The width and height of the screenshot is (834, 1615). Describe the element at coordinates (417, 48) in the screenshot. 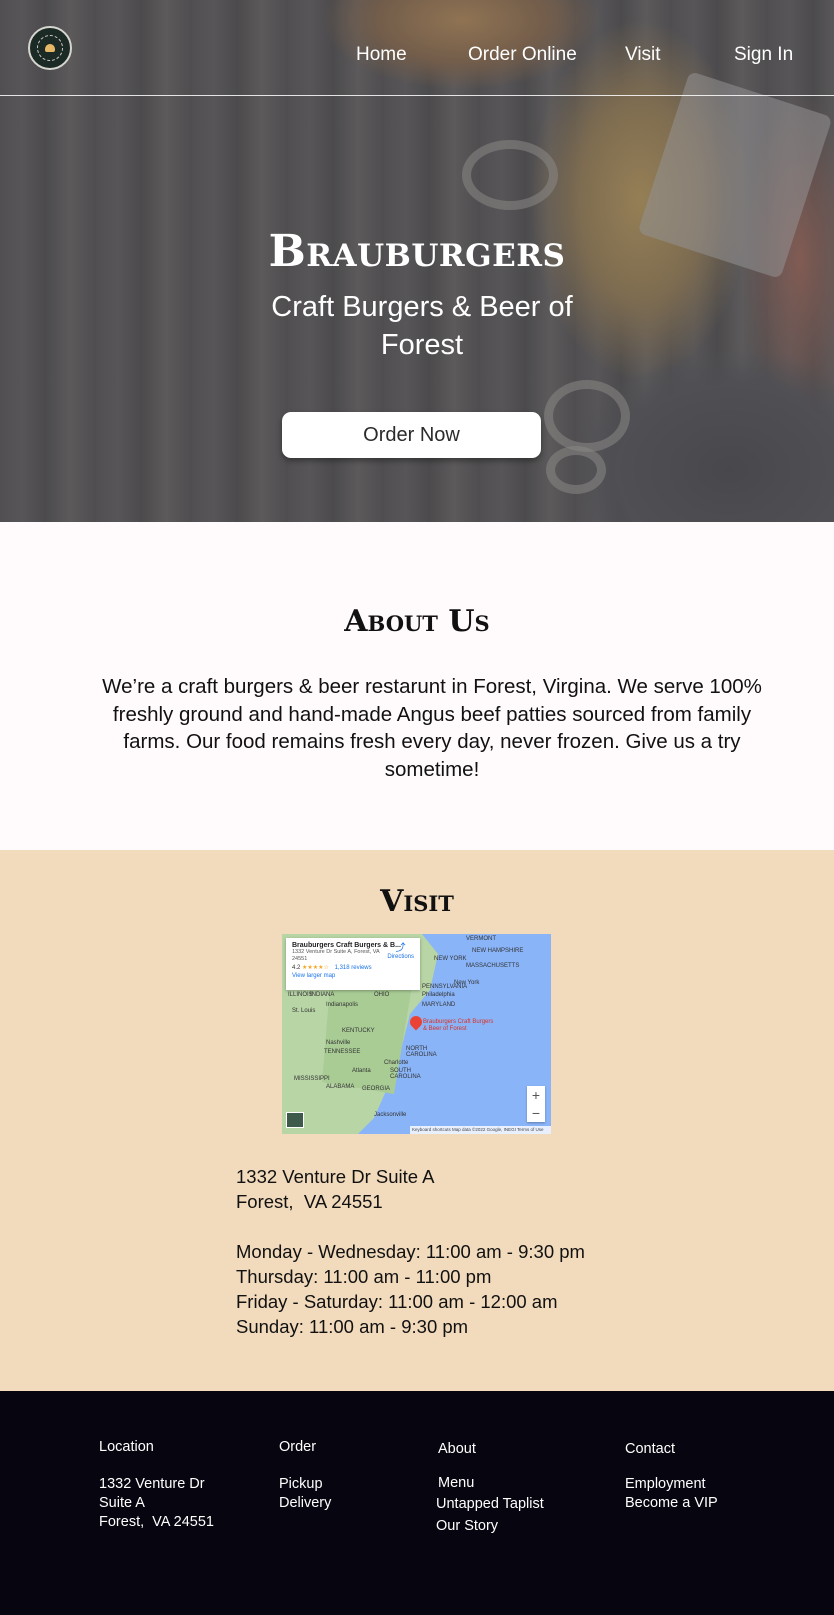

I see `top-nav: Home Order Online Visit Sign In` at that location.